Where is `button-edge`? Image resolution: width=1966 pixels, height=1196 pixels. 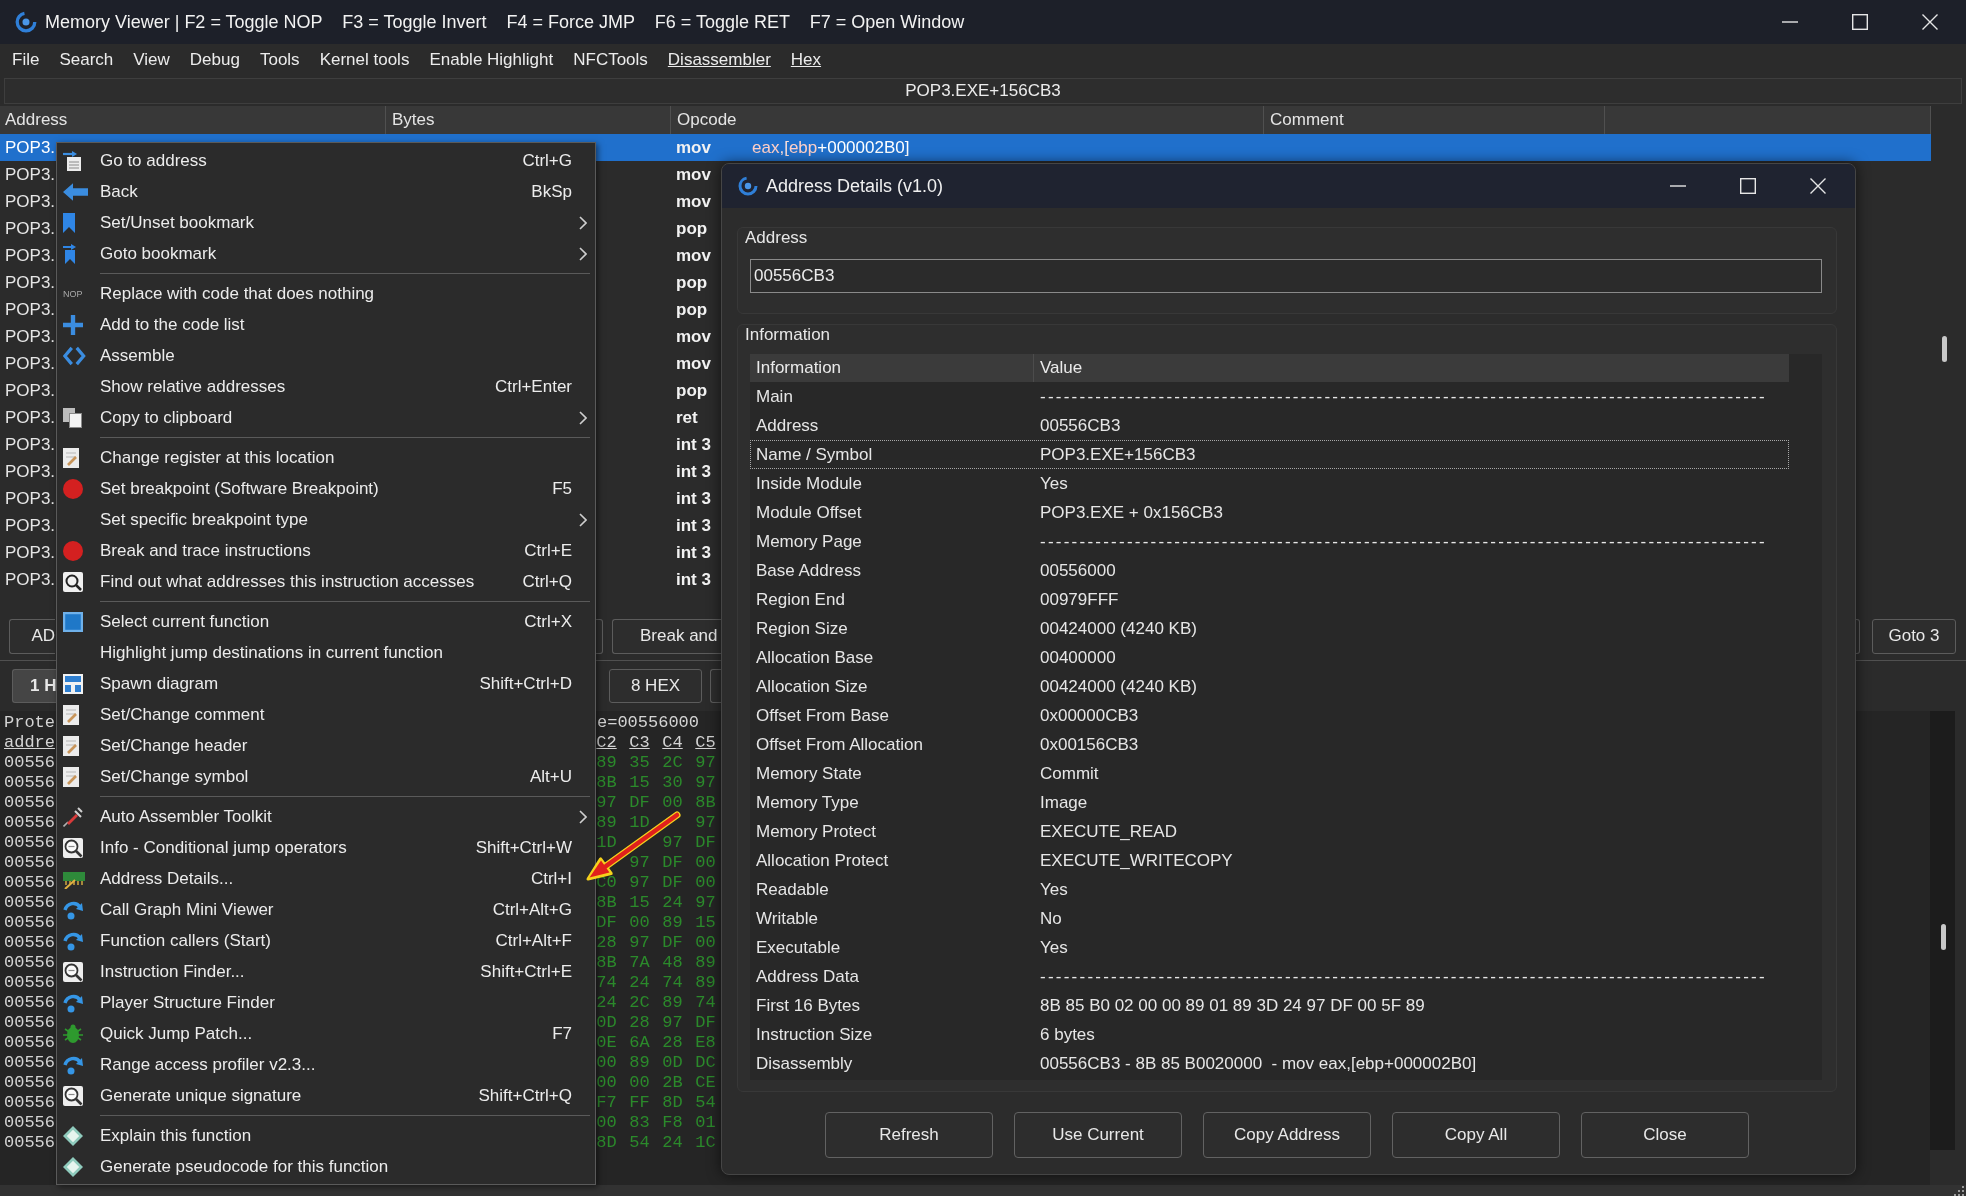
button-edge is located at coordinates (715, 686).